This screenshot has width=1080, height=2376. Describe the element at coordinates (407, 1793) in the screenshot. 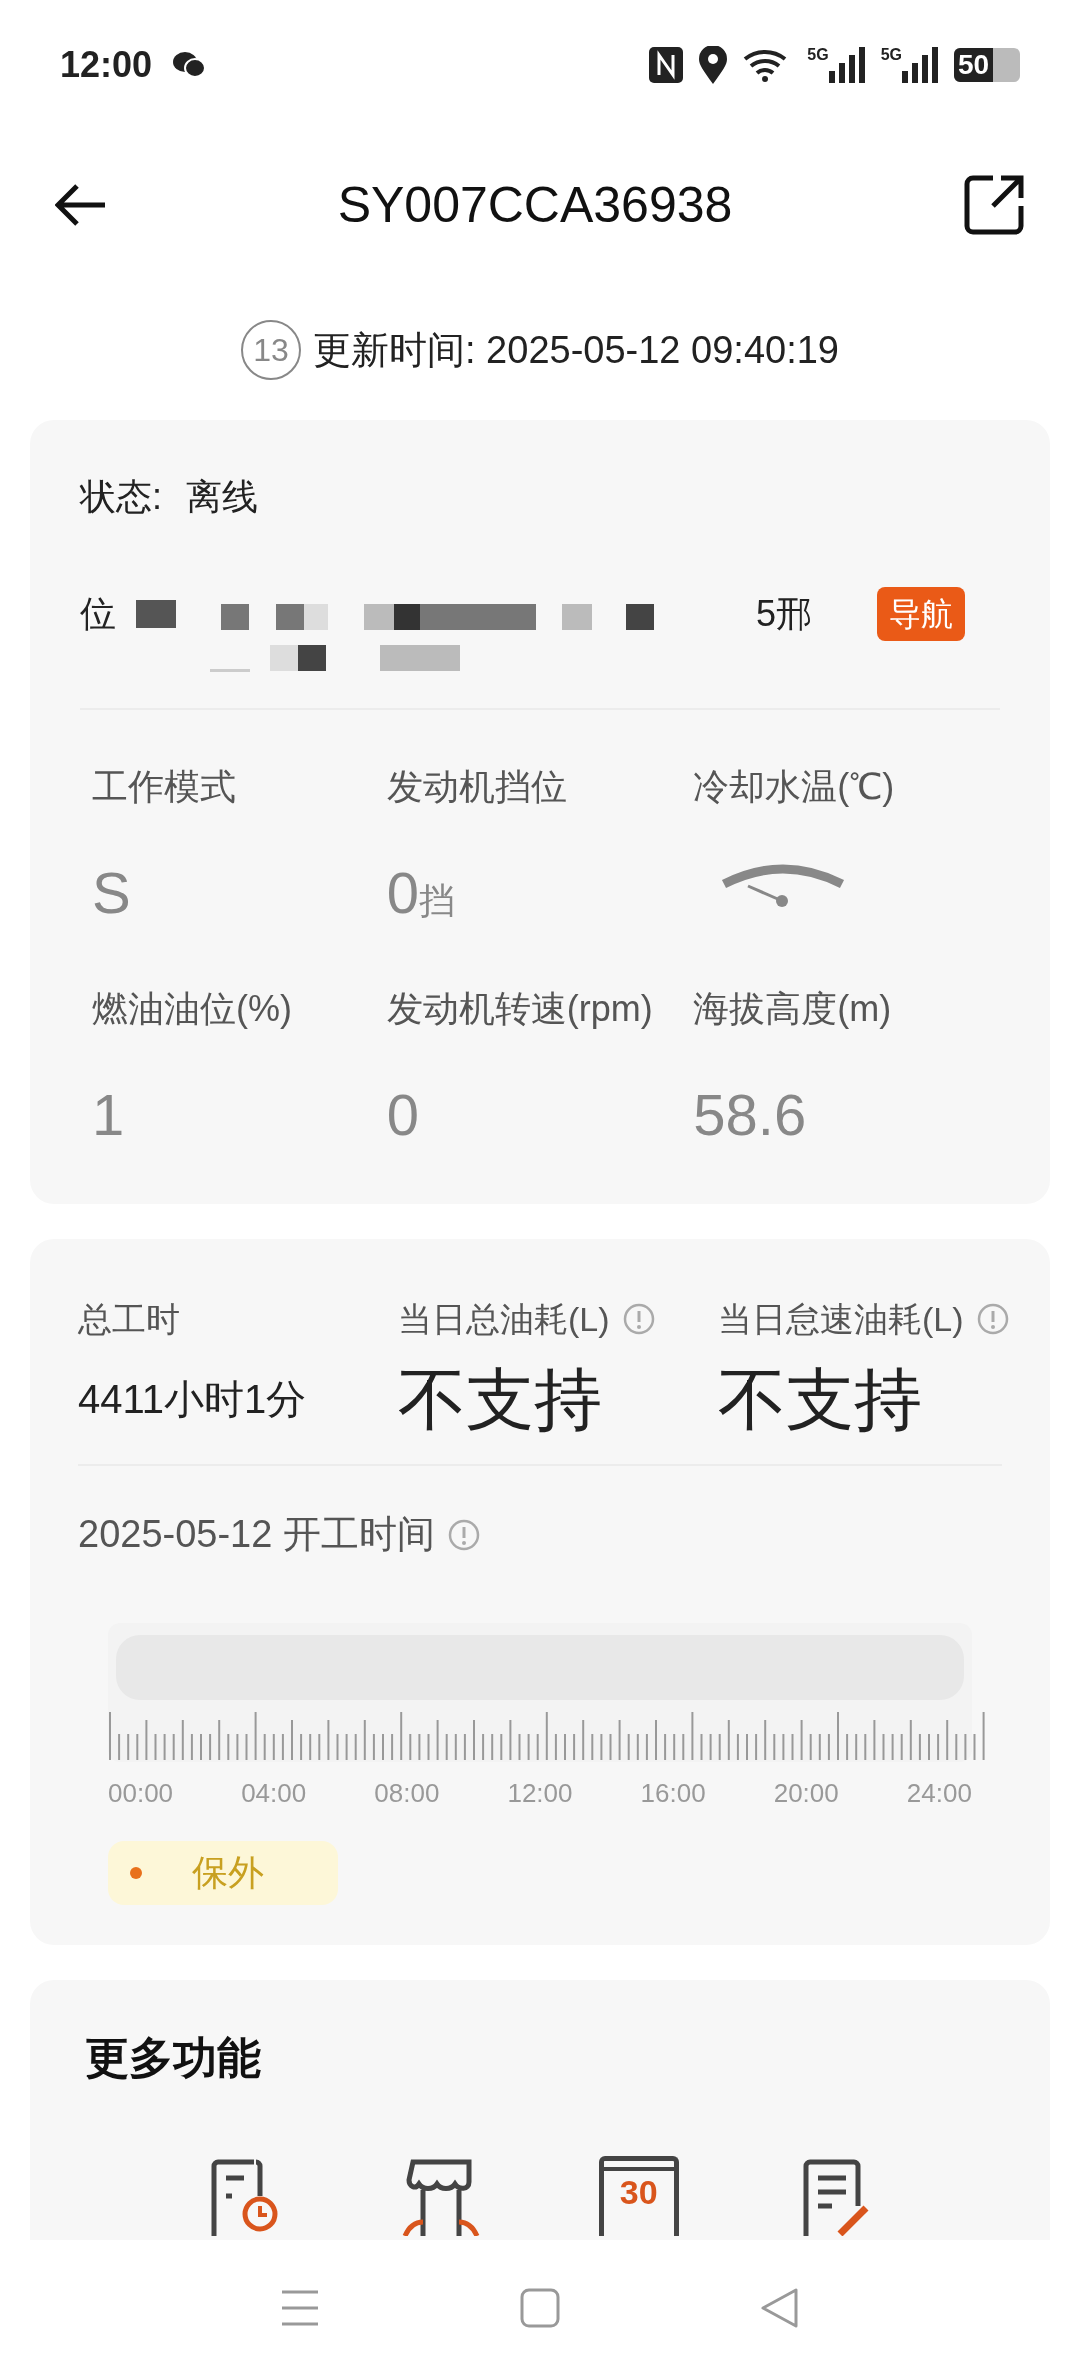

I see `time-label: 08:00` at that location.